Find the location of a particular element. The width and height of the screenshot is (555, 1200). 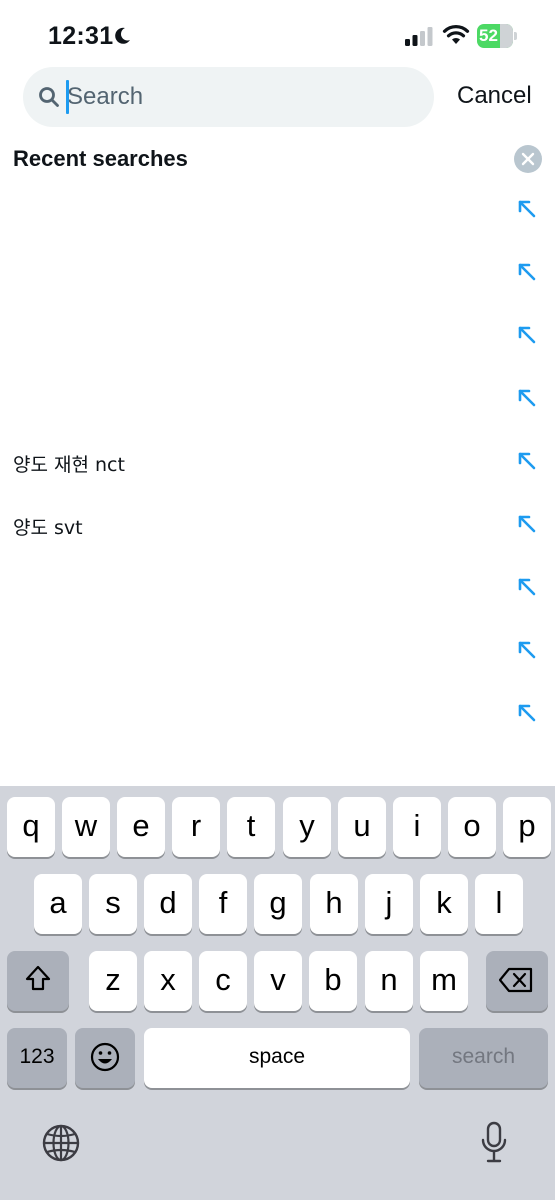

key-w: w is located at coordinates (86, 827).